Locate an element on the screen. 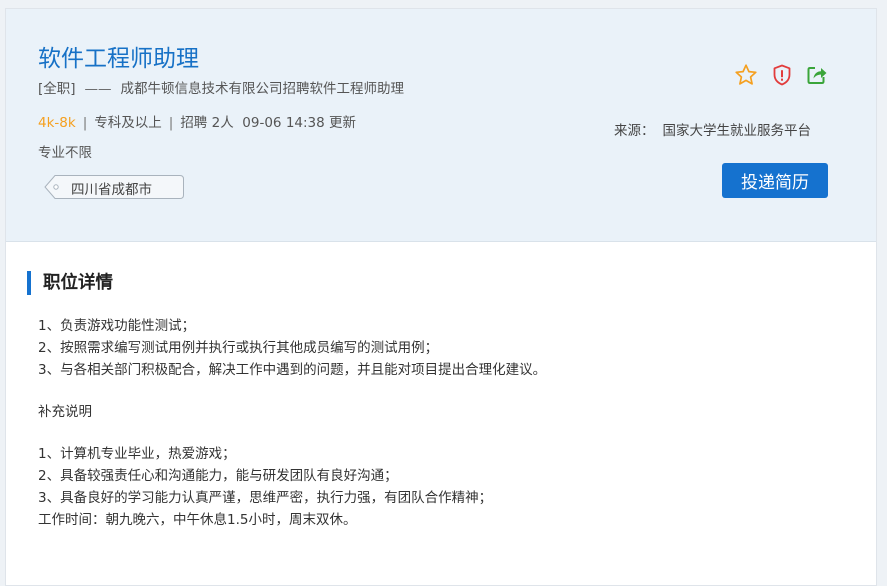 This screenshot has height=586, width=887. source-value: 国家大学生就业服务平台 is located at coordinates (737, 131).